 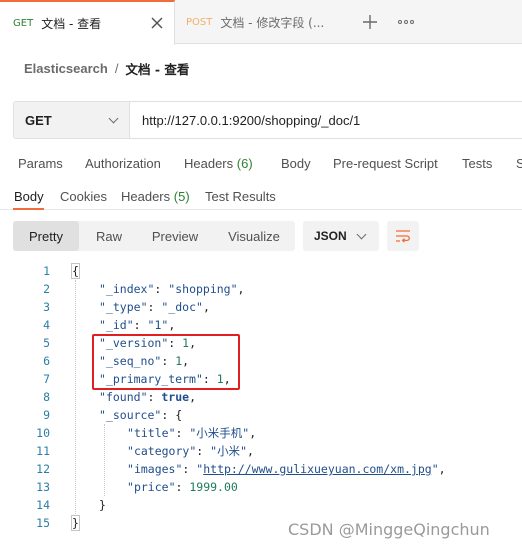 What do you see at coordinates (23, 23) in the screenshot?
I see `tab-method-get: GET` at bounding box center [23, 23].